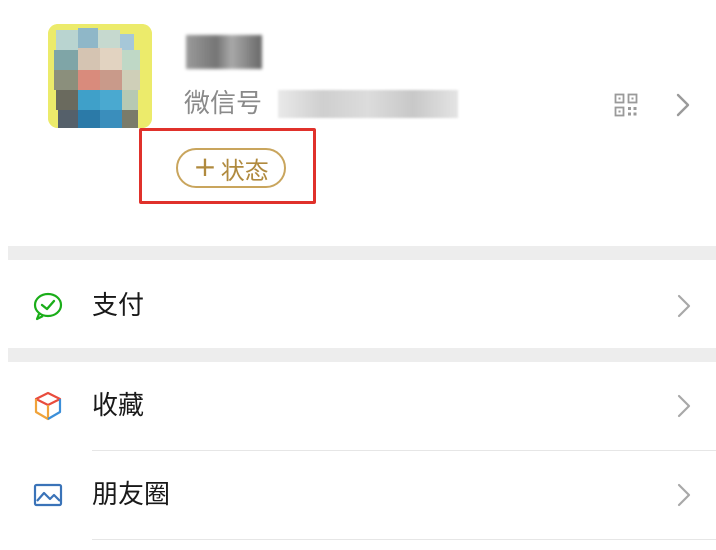  I want to click on nickname-redacted, so click(224, 52).